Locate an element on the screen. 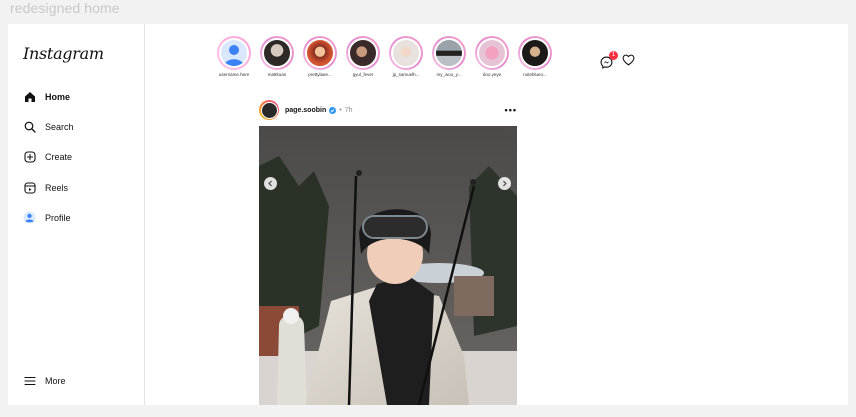 This screenshot has width=856, height=417. sidebar-item-create: Create is located at coordinates (47, 156).